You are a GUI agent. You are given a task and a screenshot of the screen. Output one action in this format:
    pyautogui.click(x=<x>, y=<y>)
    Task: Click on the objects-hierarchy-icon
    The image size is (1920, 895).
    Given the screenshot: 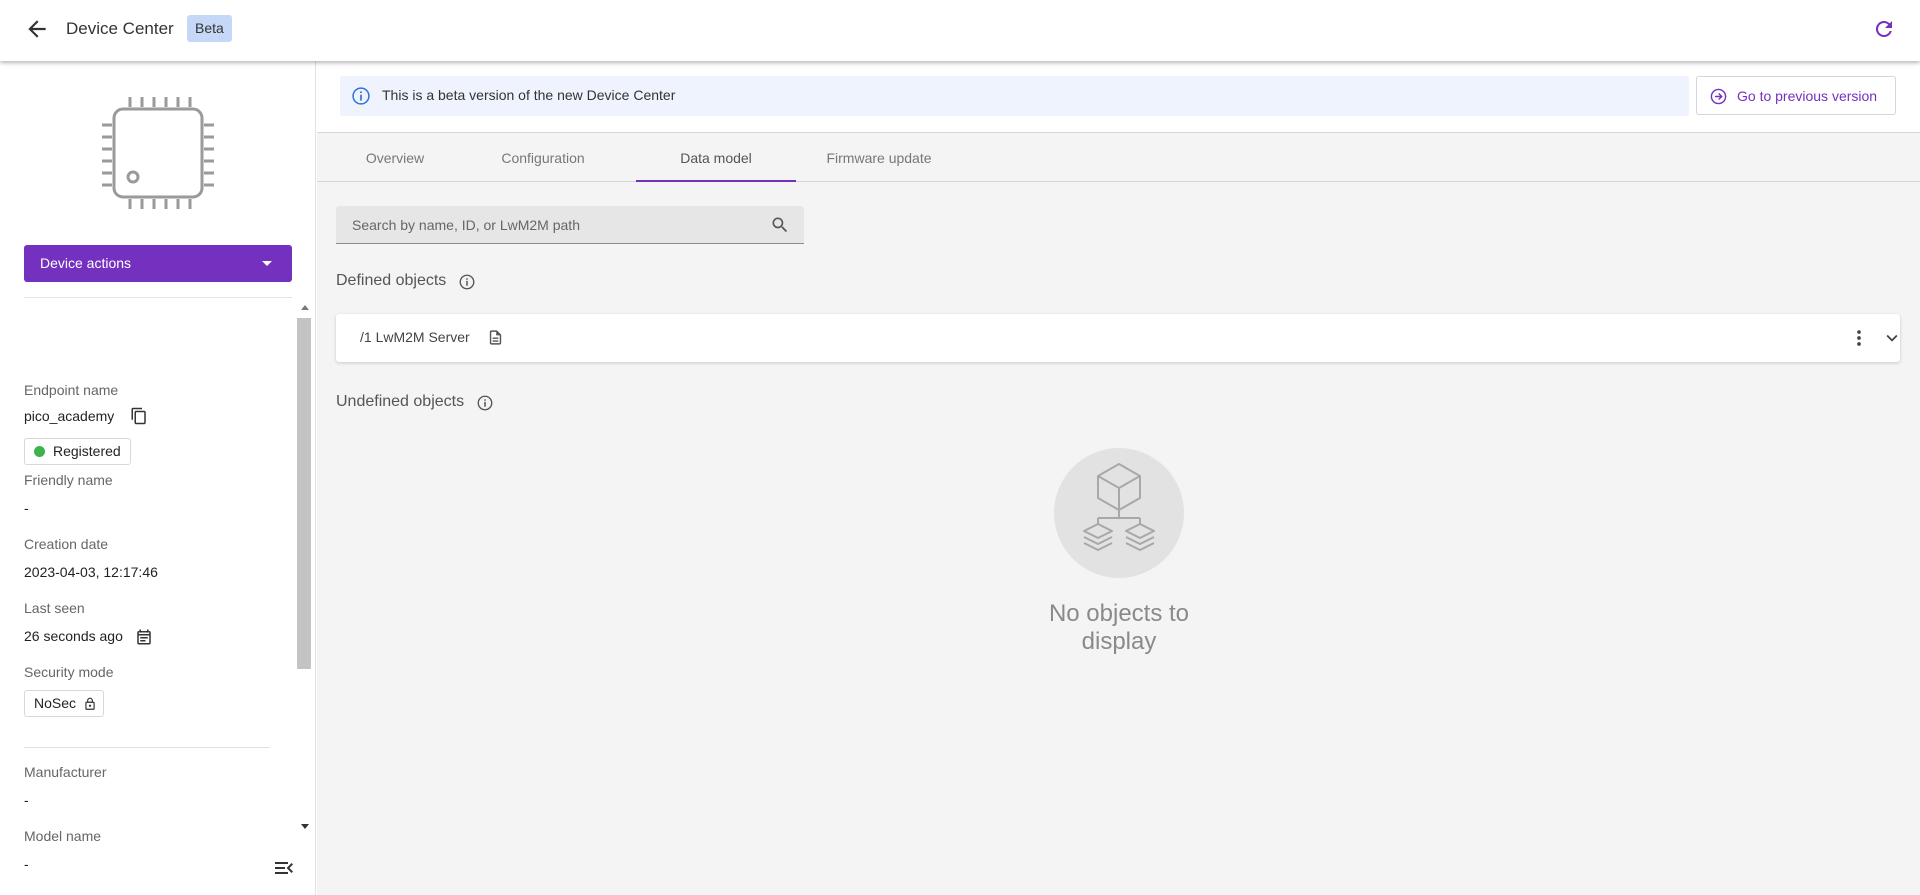 What is the action you would take?
    pyautogui.click(x=1119, y=513)
    